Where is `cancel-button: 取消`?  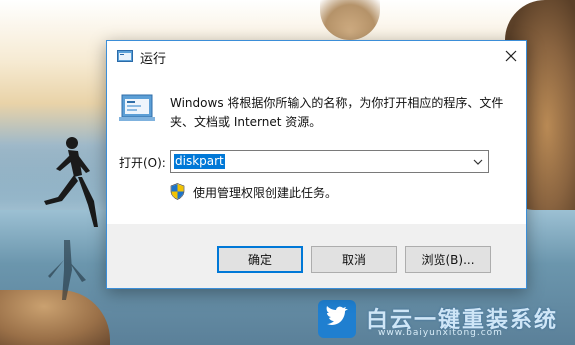 cancel-button: 取消 is located at coordinates (354, 259).